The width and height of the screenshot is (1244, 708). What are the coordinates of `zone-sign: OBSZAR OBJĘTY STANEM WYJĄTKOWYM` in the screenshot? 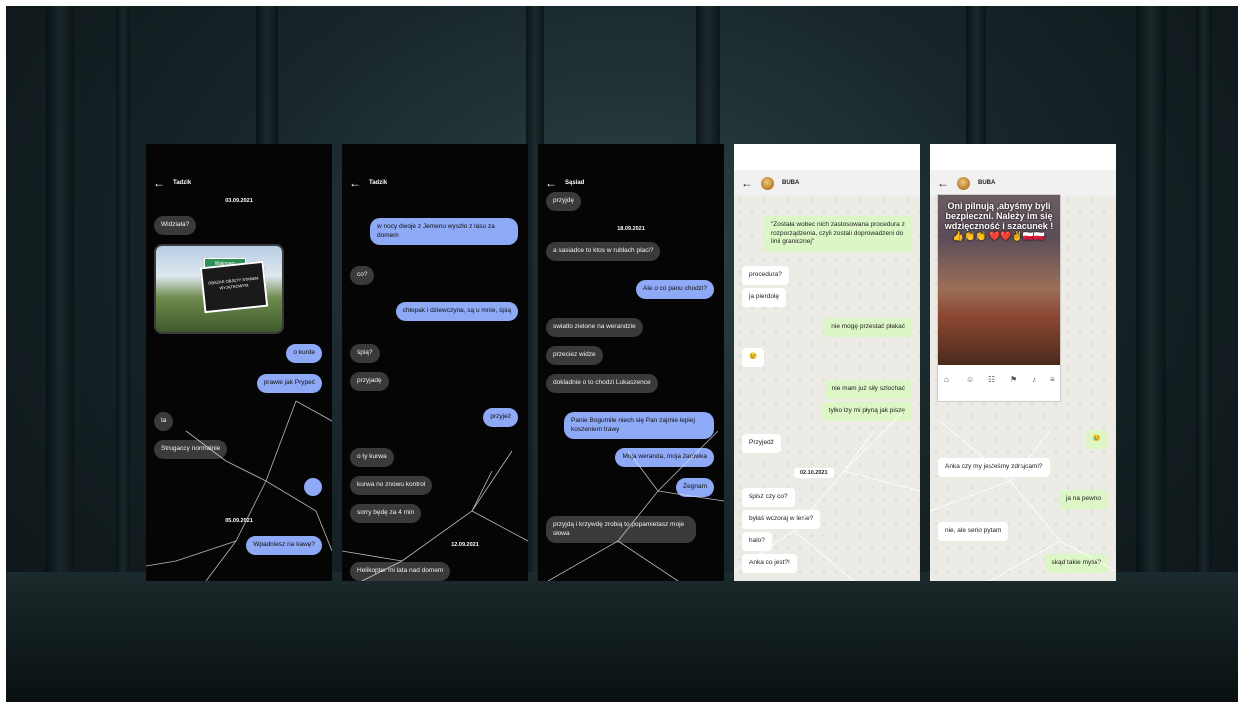 It's located at (234, 287).